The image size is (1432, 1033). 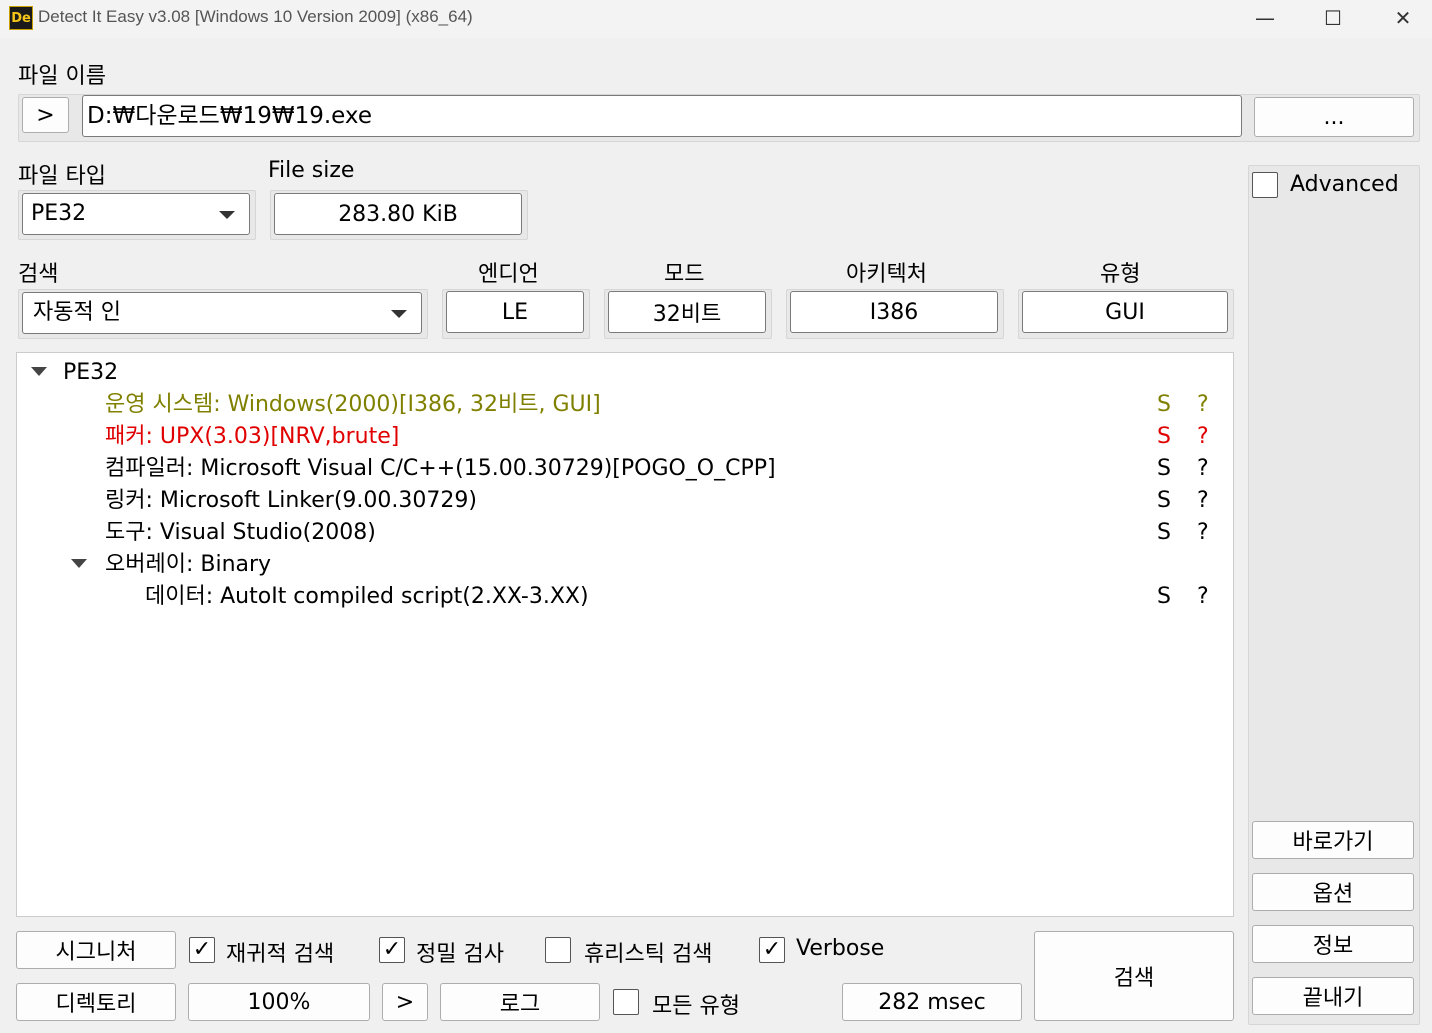 What do you see at coordinates (840, 948) in the screenshot?
I see `verbose-label: Verbose` at bounding box center [840, 948].